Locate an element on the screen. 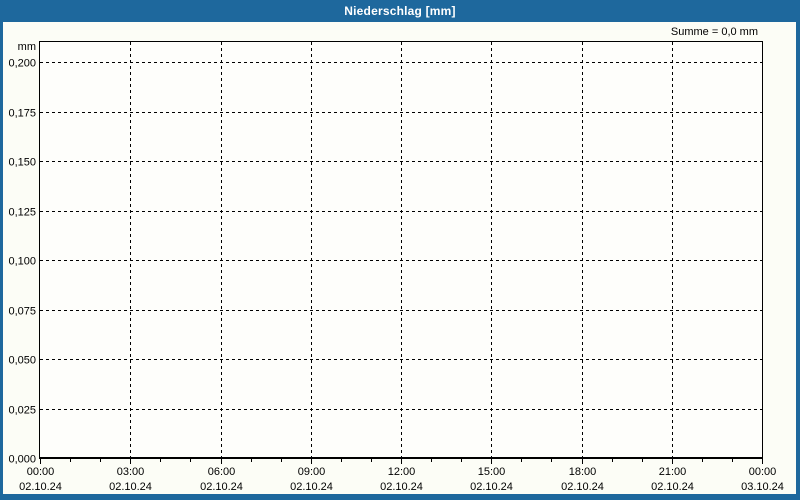  y-axis-tick-label: 0,075 is located at coordinates (22, 312).